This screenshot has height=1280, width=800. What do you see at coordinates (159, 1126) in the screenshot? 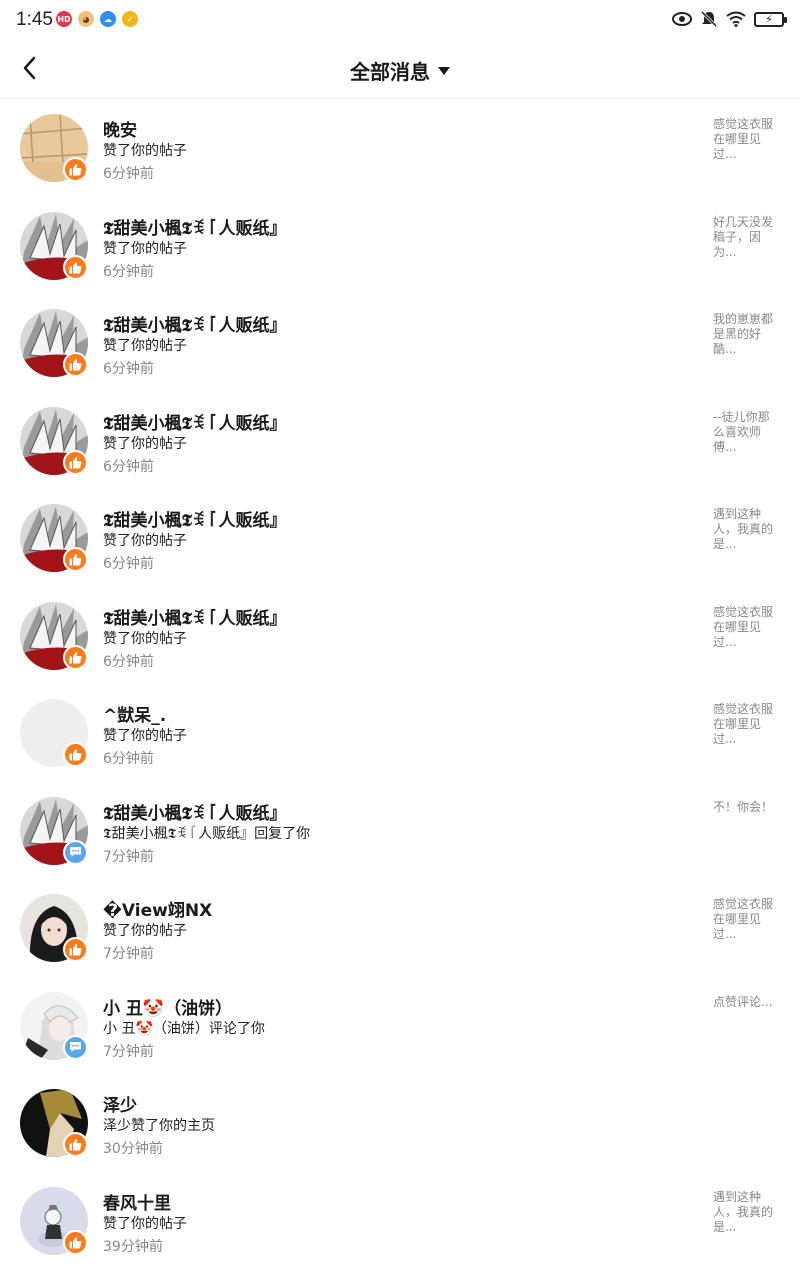
I see `message-action: 泽少赞了你的主页` at bounding box center [159, 1126].